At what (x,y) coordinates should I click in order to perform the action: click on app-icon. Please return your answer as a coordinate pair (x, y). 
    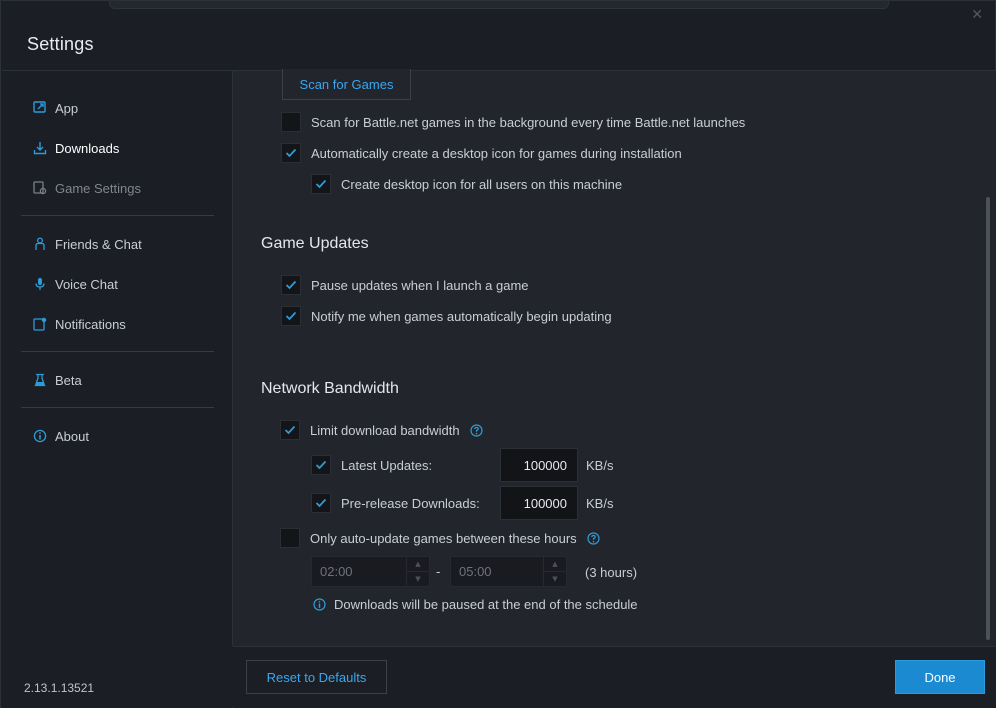
    Looking at the image, I should click on (40, 108).